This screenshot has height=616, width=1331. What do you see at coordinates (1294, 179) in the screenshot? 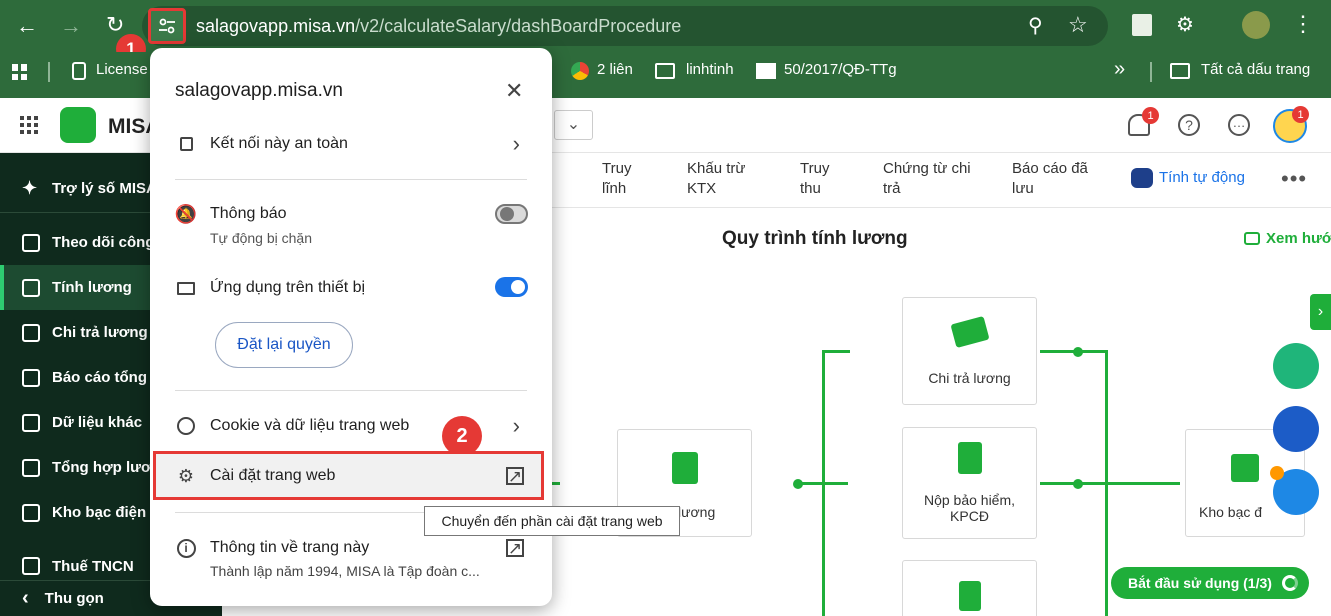
I see `more-tabs-icon: •••` at bounding box center [1294, 179].